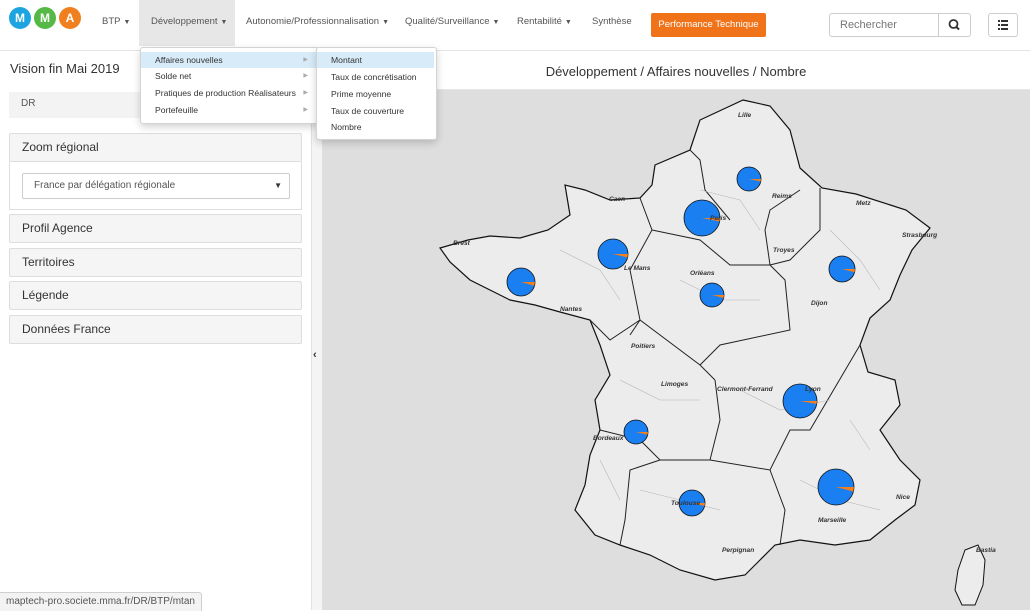  I want to click on list-view-button, so click(1003, 25).